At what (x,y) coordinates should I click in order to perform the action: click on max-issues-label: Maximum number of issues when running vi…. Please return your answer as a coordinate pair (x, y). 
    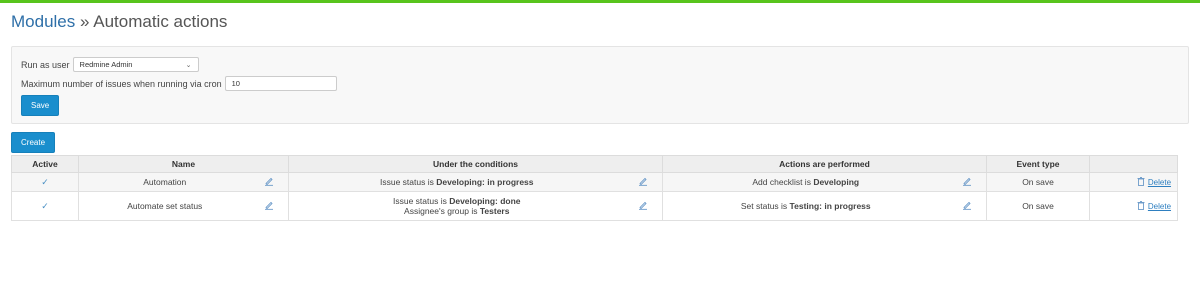
    Looking at the image, I should click on (121, 83).